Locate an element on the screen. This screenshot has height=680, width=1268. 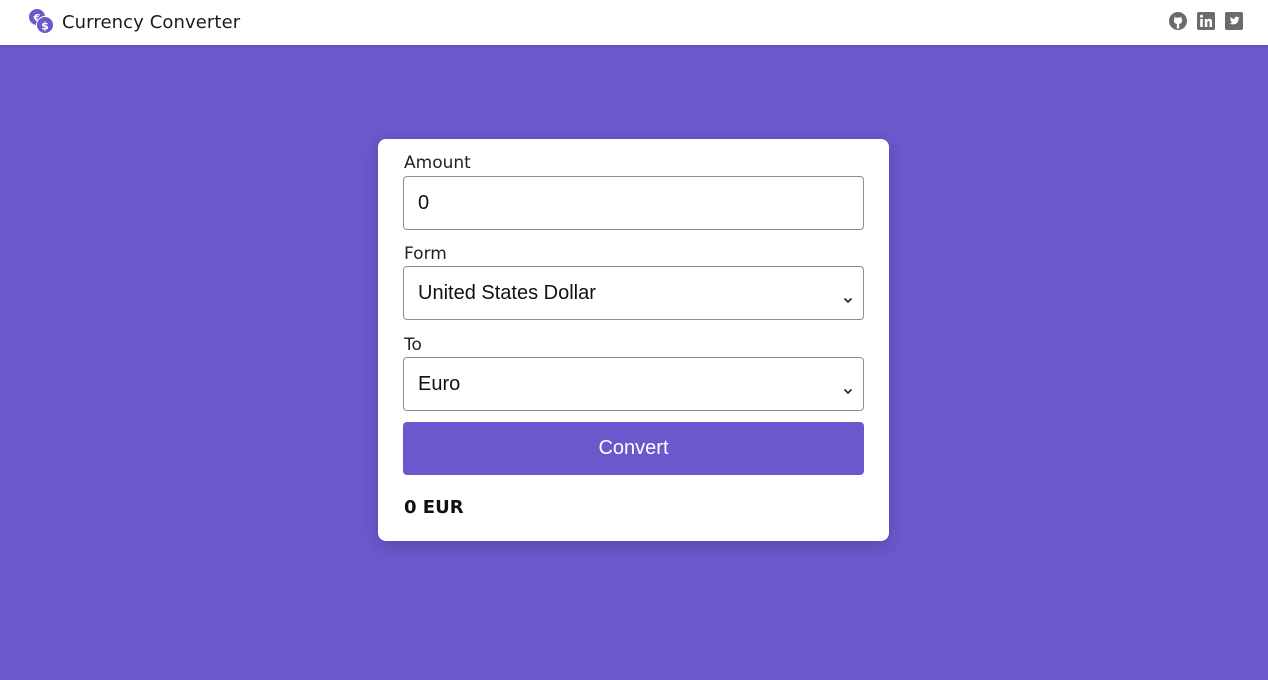
conversion-result: 0 EUR is located at coordinates (434, 507).